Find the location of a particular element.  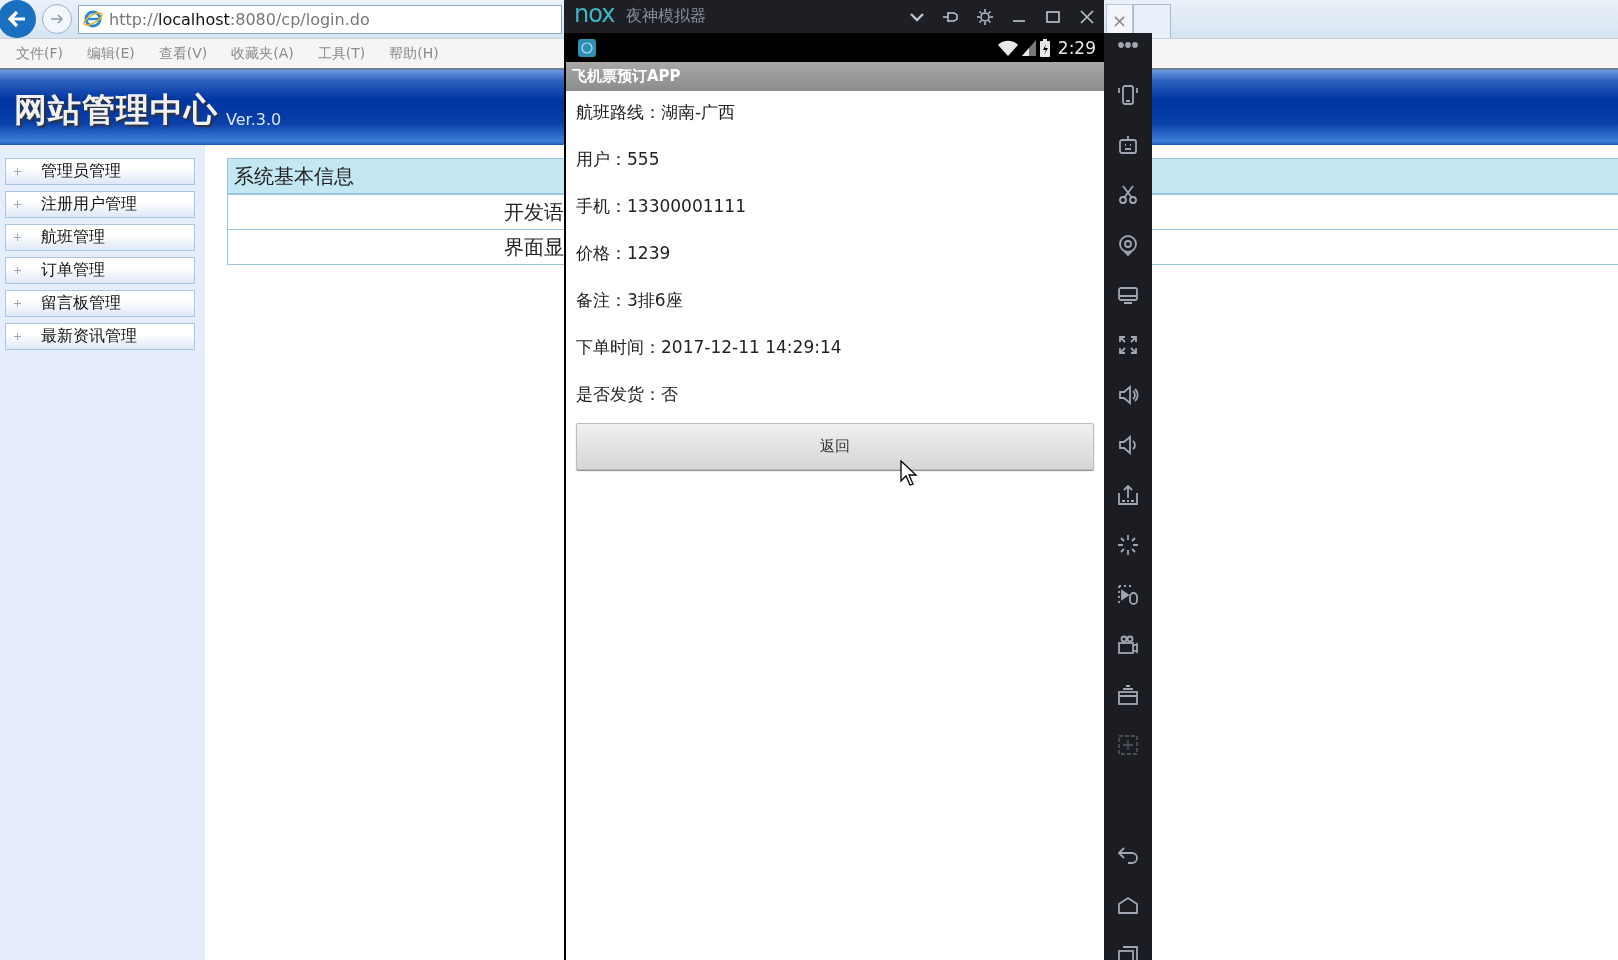

arrow-left-icon is located at coordinates (17, 19).